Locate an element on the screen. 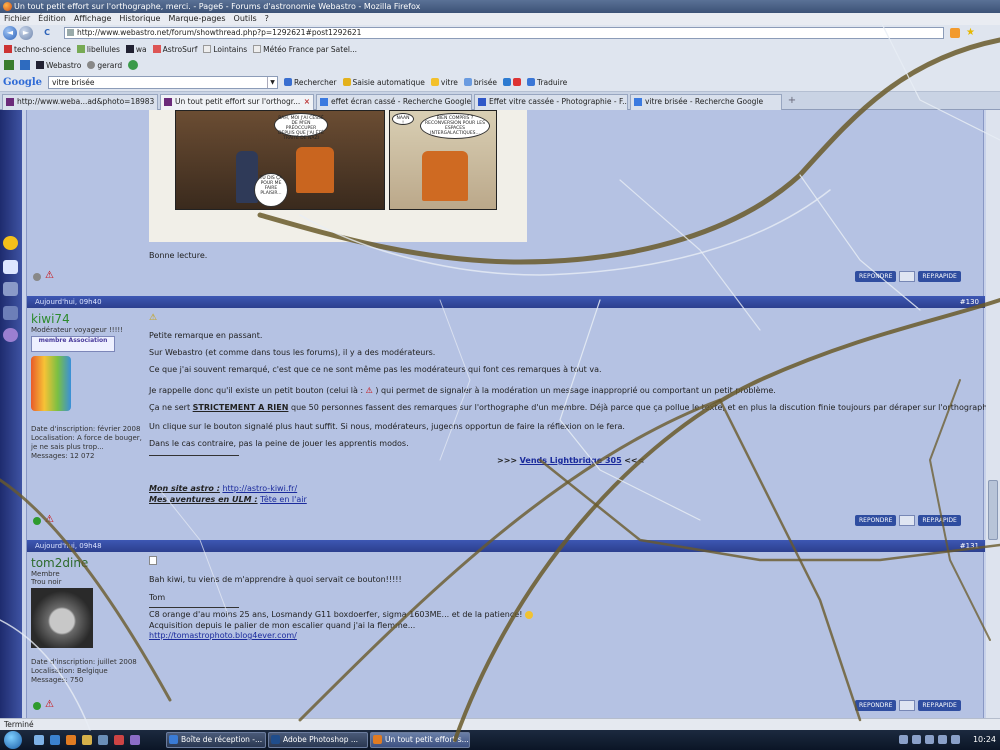 This screenshot has height=750, width=1000. bookmark-techno-science: techno-science is located at coordinates (37, 49).